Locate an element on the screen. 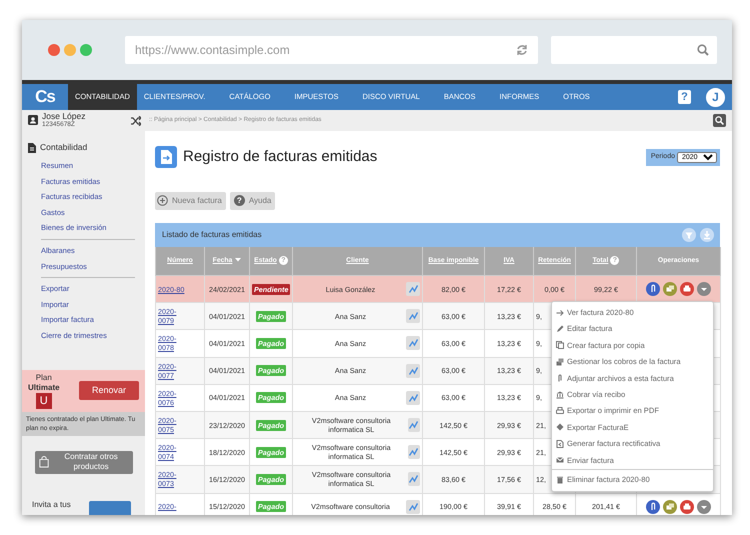 This screenshot has height=535, width=750. plan-name: Ultimate is located at coordinates (44, 387).